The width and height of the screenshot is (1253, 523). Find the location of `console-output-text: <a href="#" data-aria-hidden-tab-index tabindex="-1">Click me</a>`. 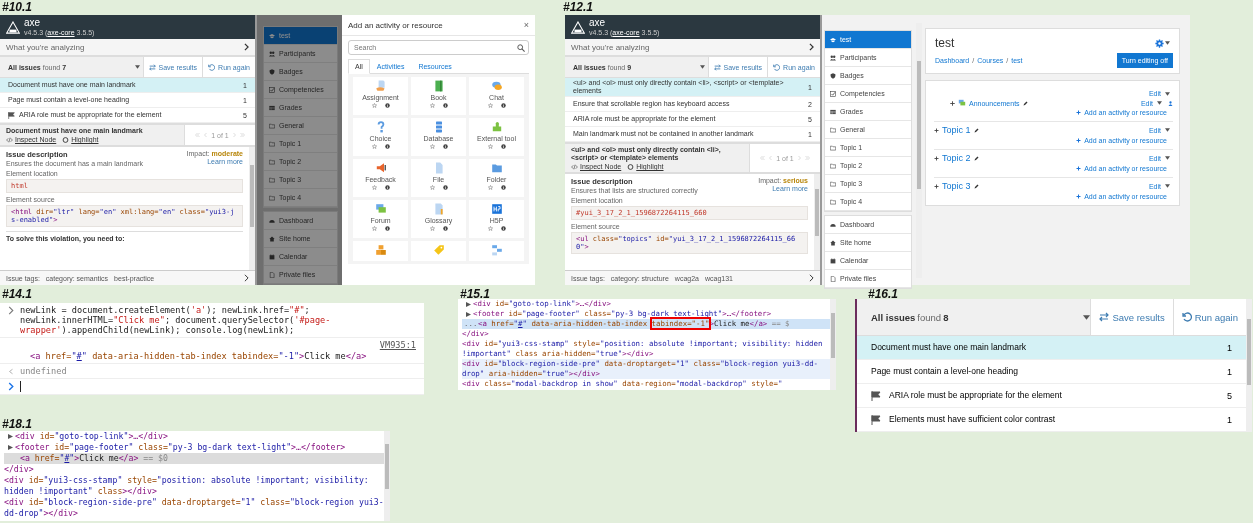

console-output-text: <a href="#" data-aria-hidden-tab-index tabindex="-1">Click me</a> is located at coordinates (198, 356).